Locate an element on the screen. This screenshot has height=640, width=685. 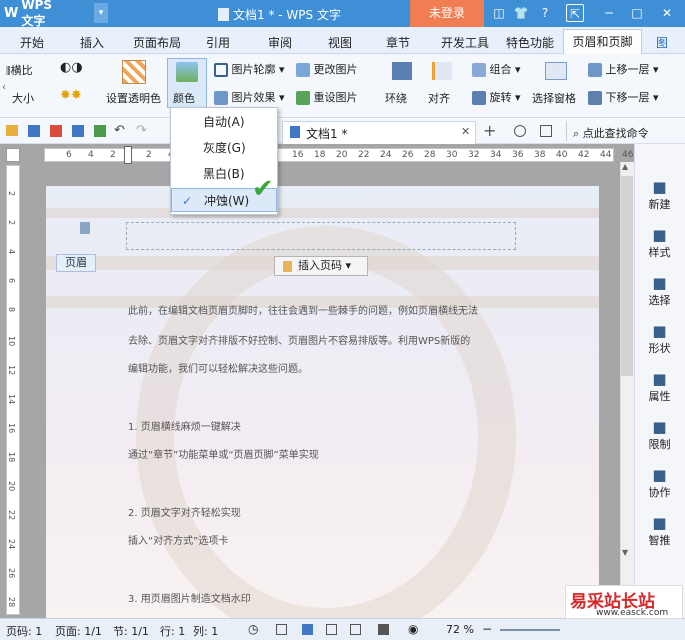
header-label: 页眉 is located at coordinates (76, 263).